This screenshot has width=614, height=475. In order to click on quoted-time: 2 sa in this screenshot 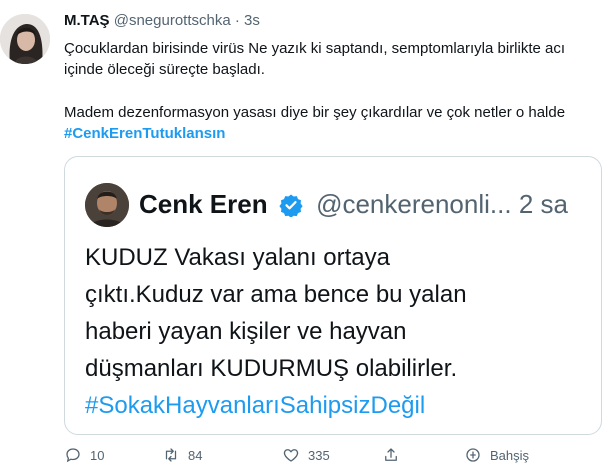, I will do `click(543, 204)`.